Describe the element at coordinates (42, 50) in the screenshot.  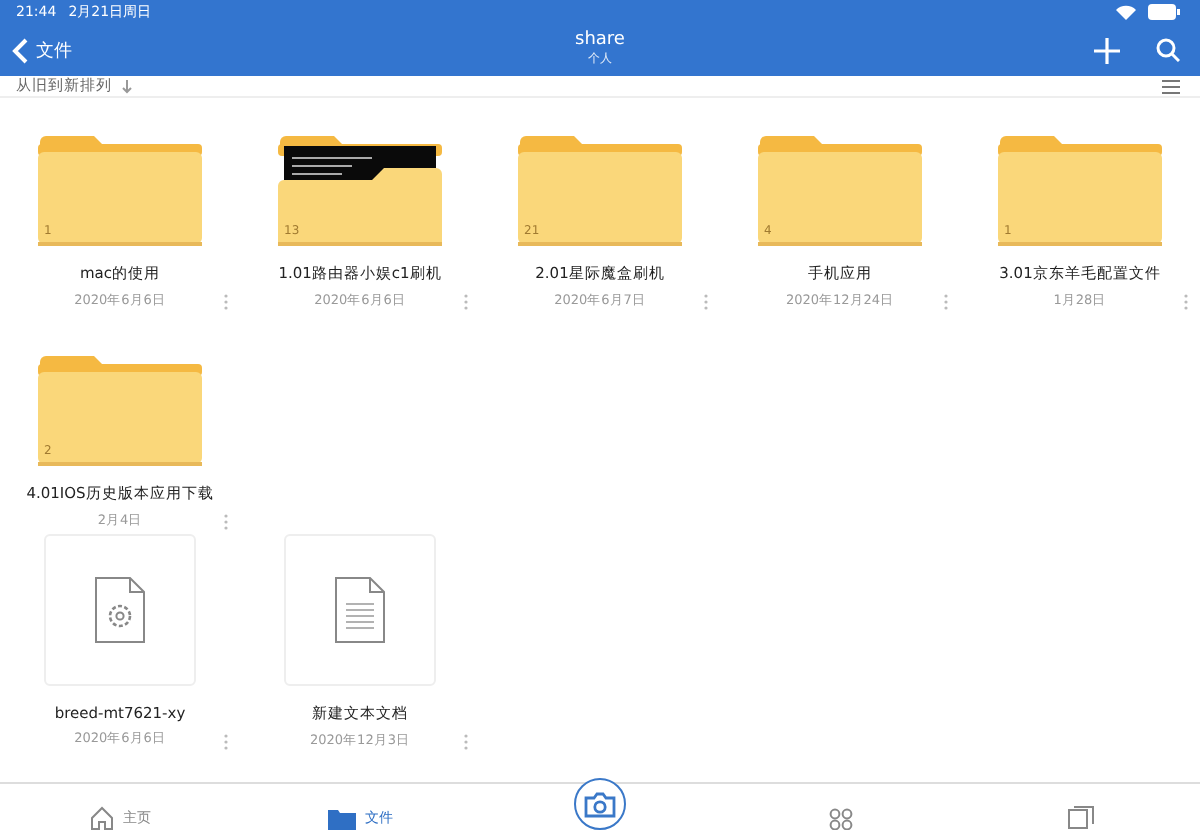
I see `back-button: 文件` at that location.